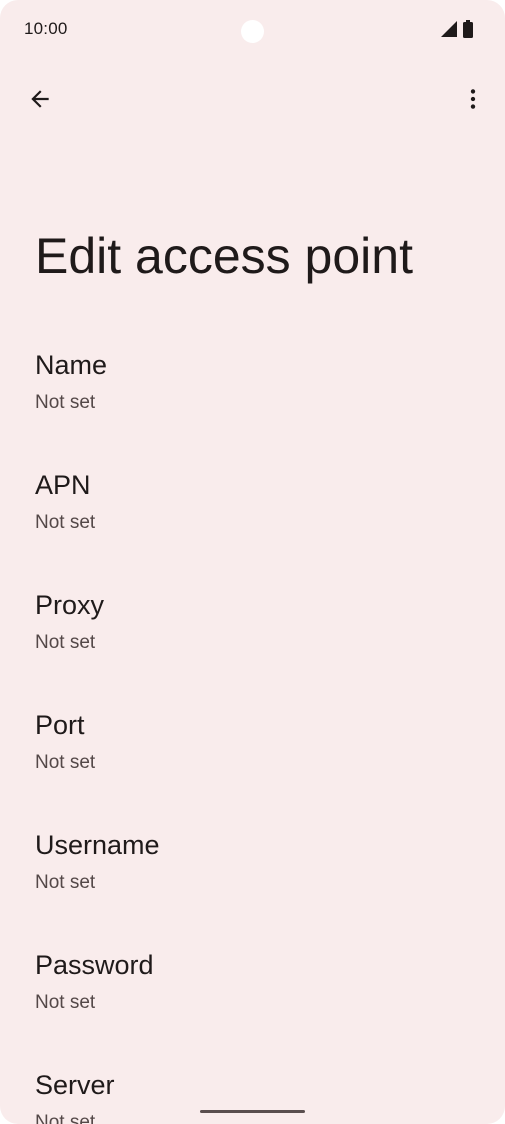 This screenshot has height=1124, width=505. Describe the element at coordinates (224, 256) in the screenshot. I see `page-title: Edit access point` at that location.